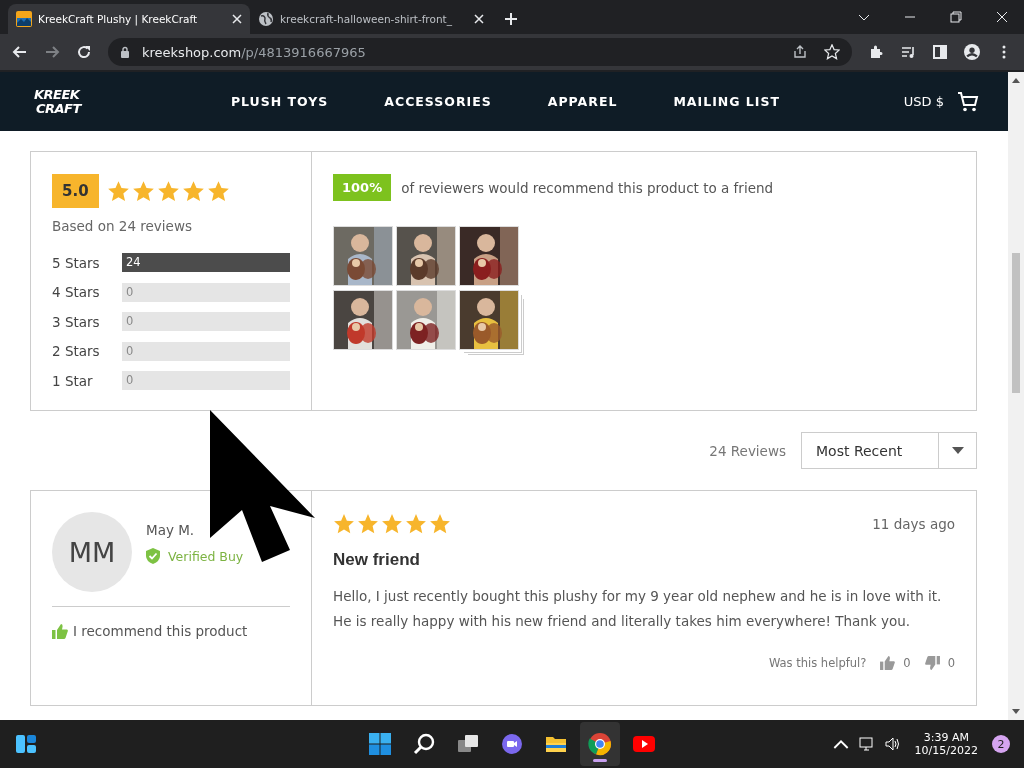  Describe the element at coordinates (587, 187) in the screenshot. I see `recommend-text: of reviewers would recommend this product to a friend` at that location.